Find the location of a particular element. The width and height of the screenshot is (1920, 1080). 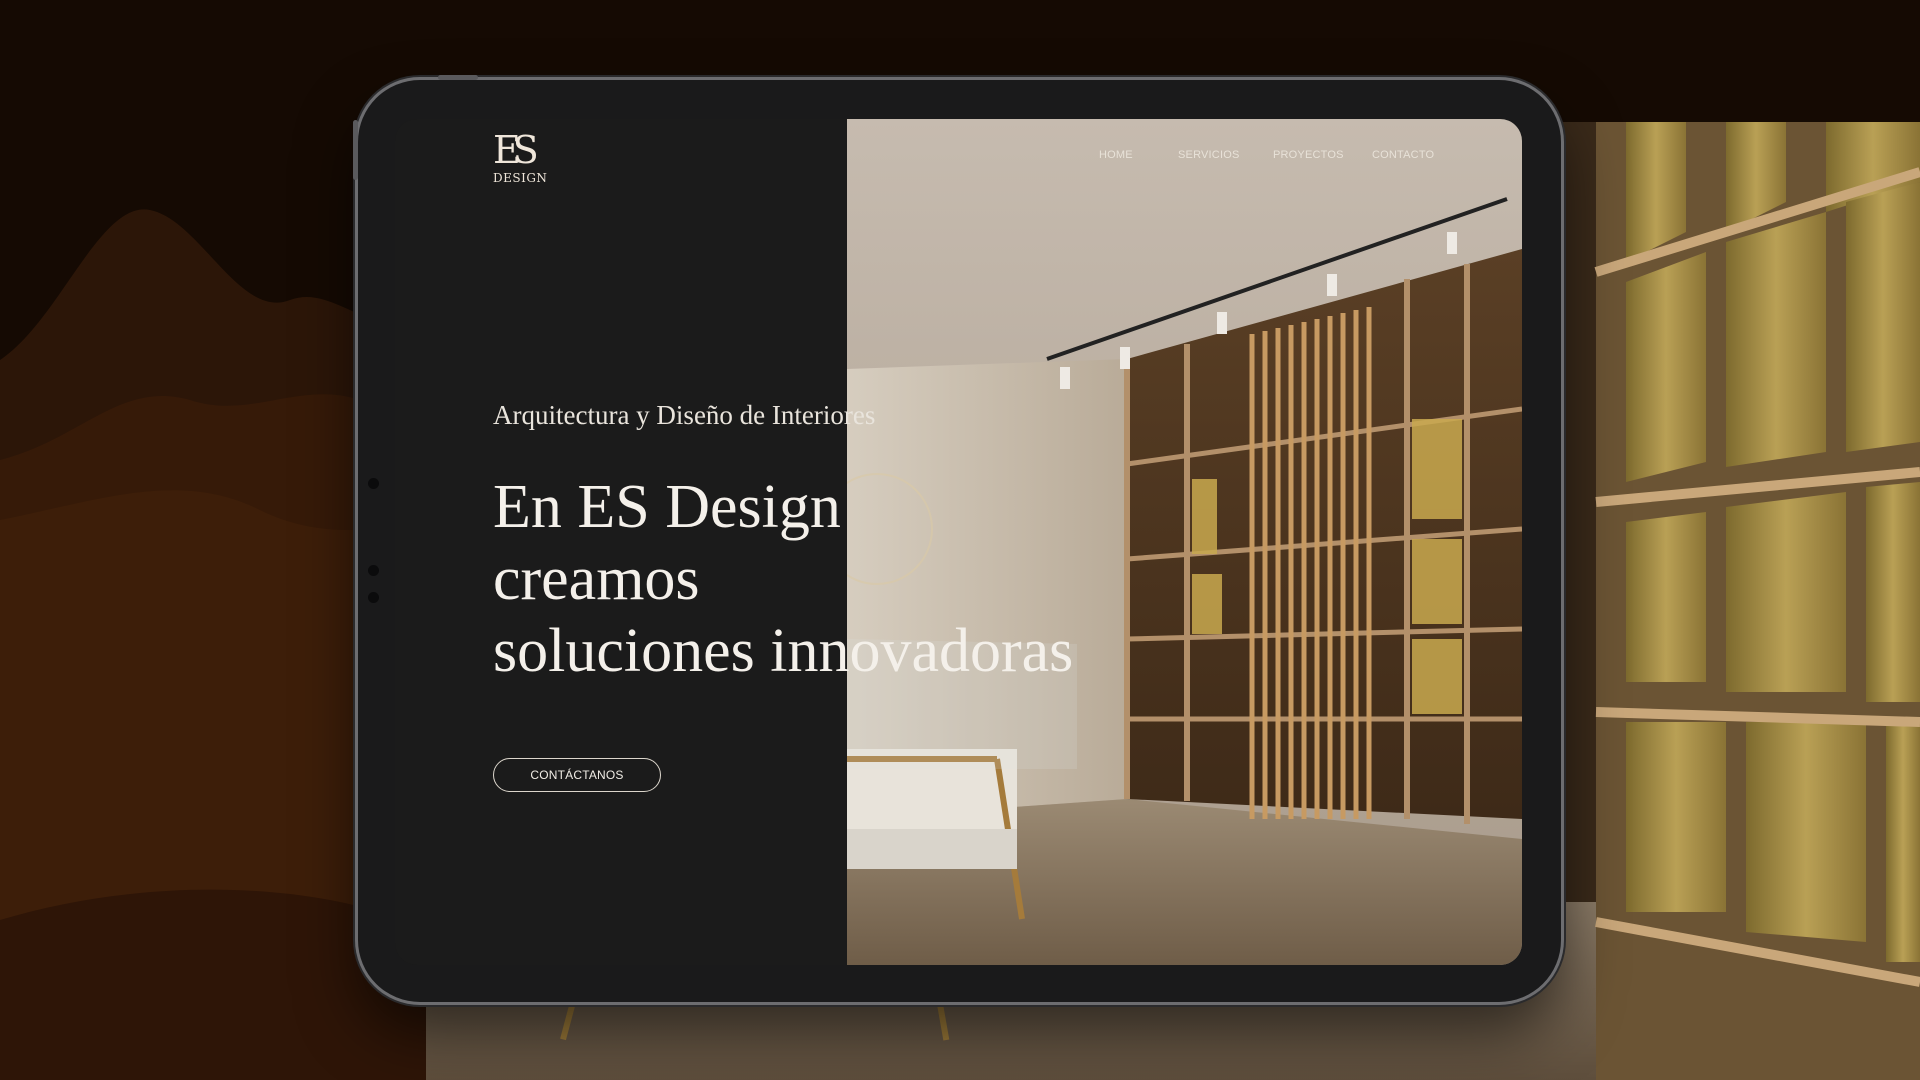

nav-servicios: SERVICIOS is located at coordinates (1209, 155).